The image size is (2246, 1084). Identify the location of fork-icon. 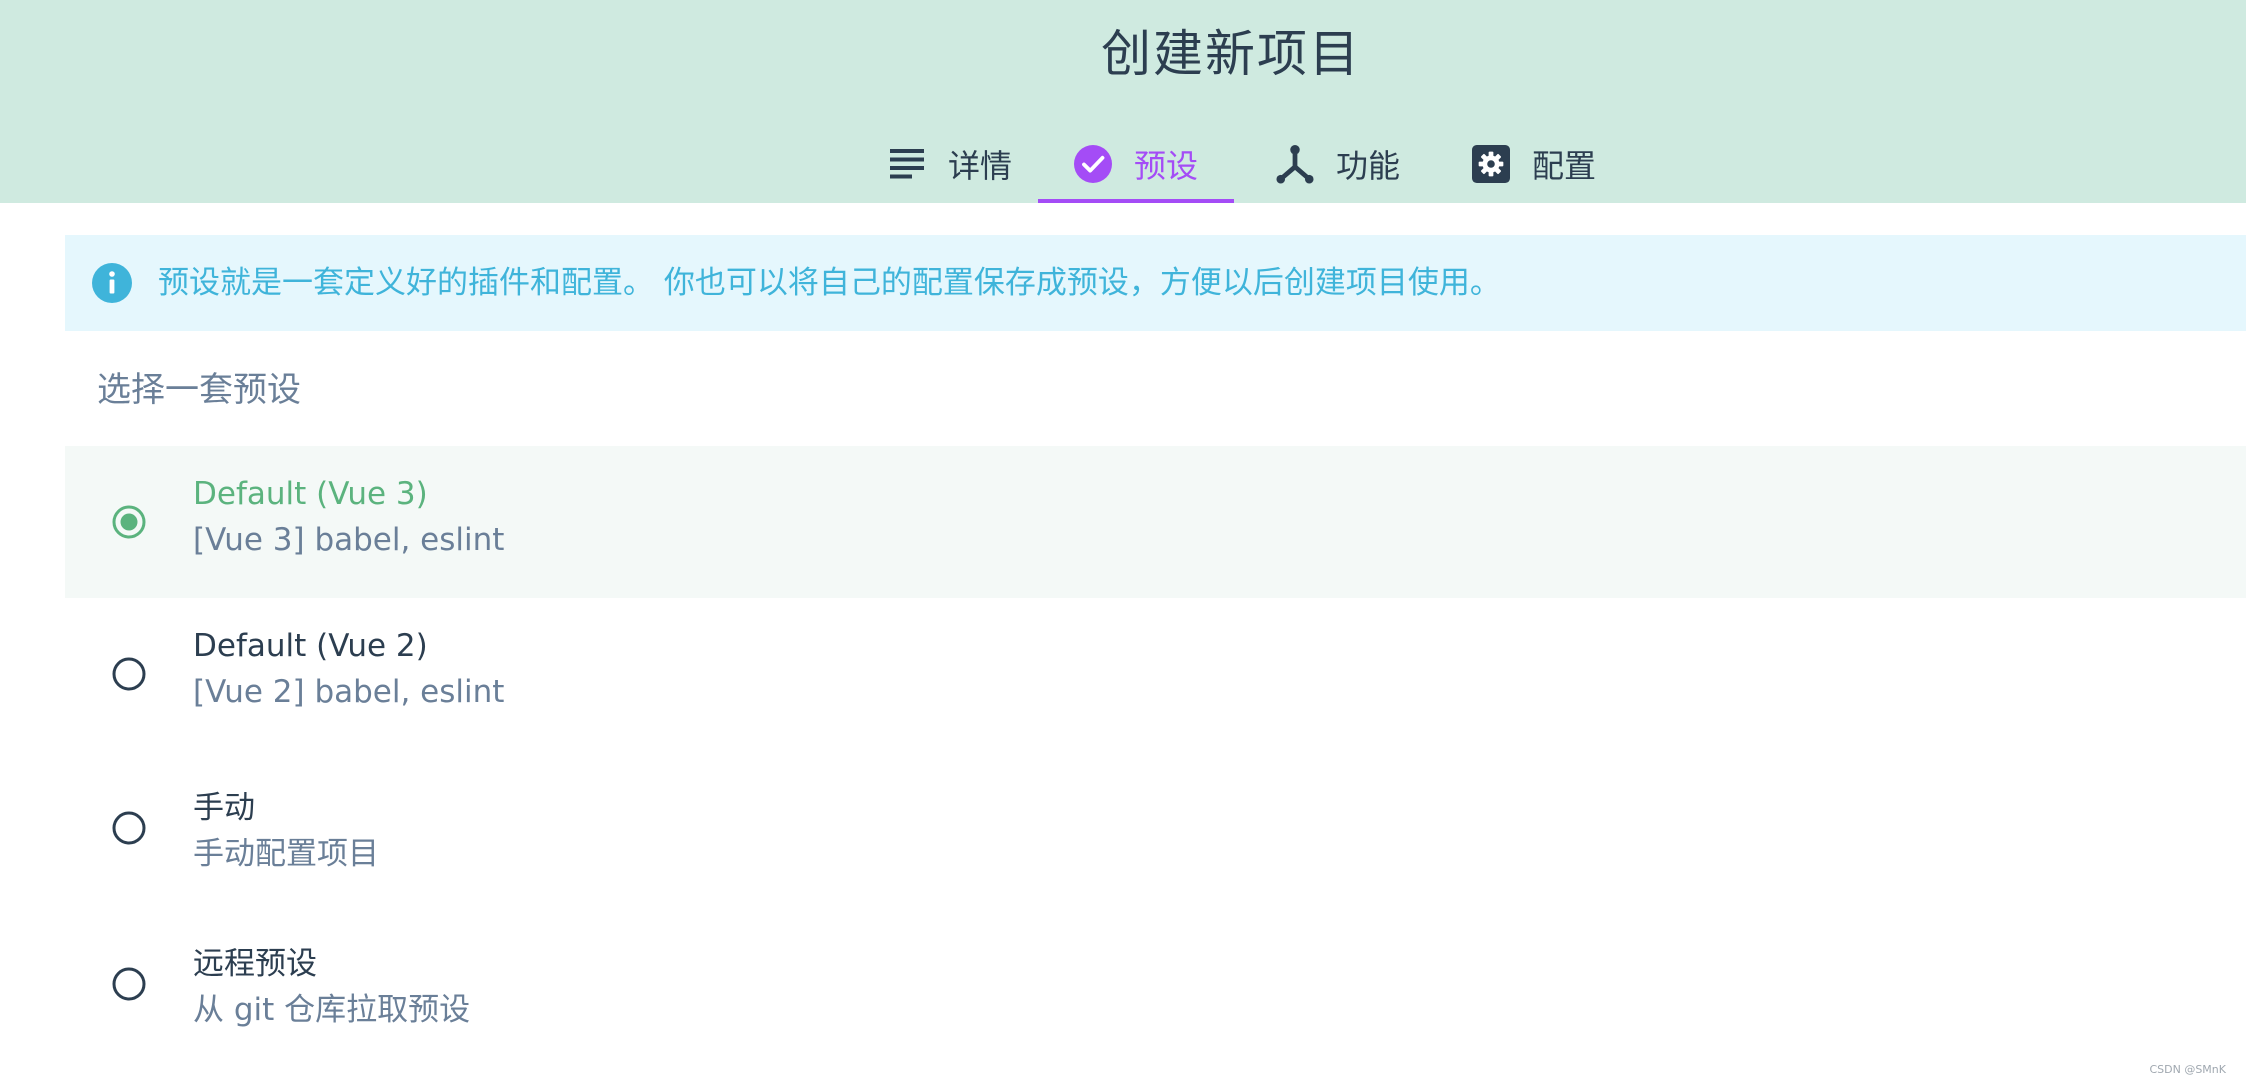
(1295, 164).